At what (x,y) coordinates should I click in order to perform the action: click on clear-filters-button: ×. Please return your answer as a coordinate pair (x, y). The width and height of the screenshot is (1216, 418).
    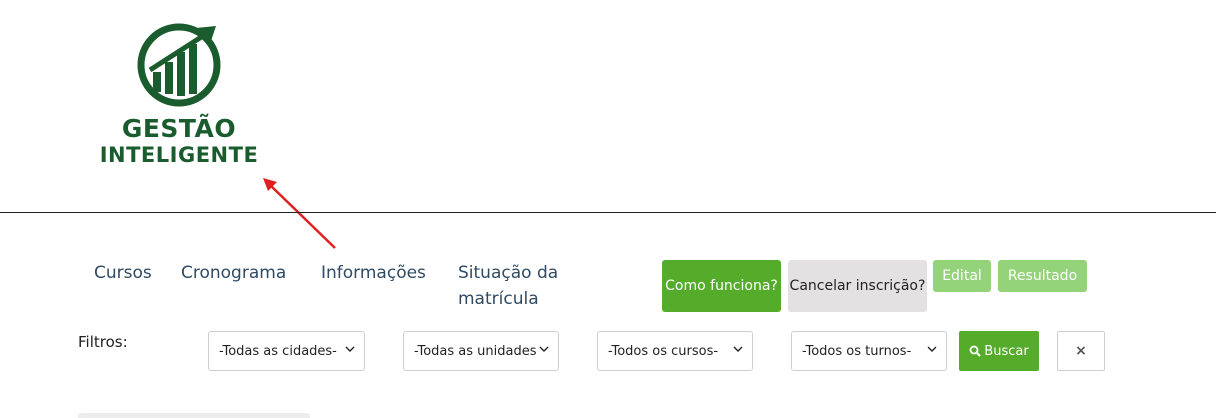
    Looking at the image, I should click on (1081, 351).